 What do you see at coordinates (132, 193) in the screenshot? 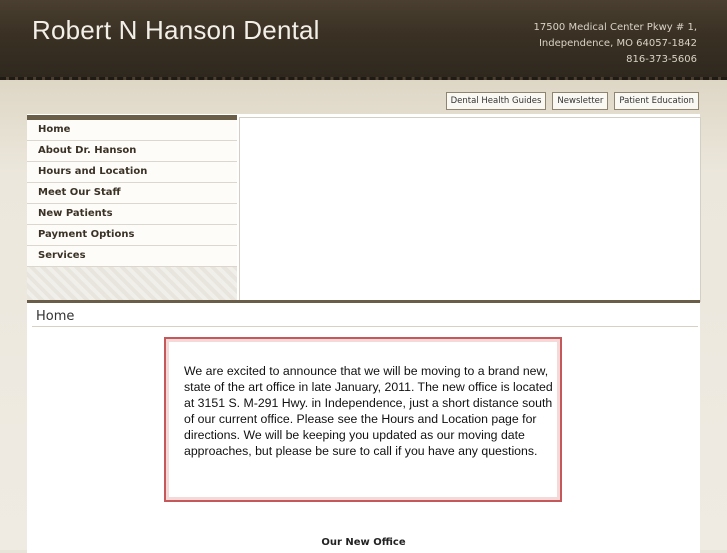
I see `nav-item-staff: Meet Our Staff` at bounding box center [132, 193].